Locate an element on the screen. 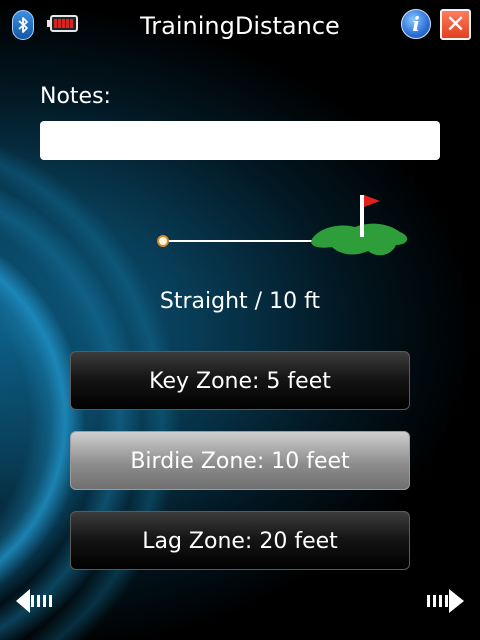 The height and width of the screenshot is (640, 480). notes-input is located at coordinates (240, 140).